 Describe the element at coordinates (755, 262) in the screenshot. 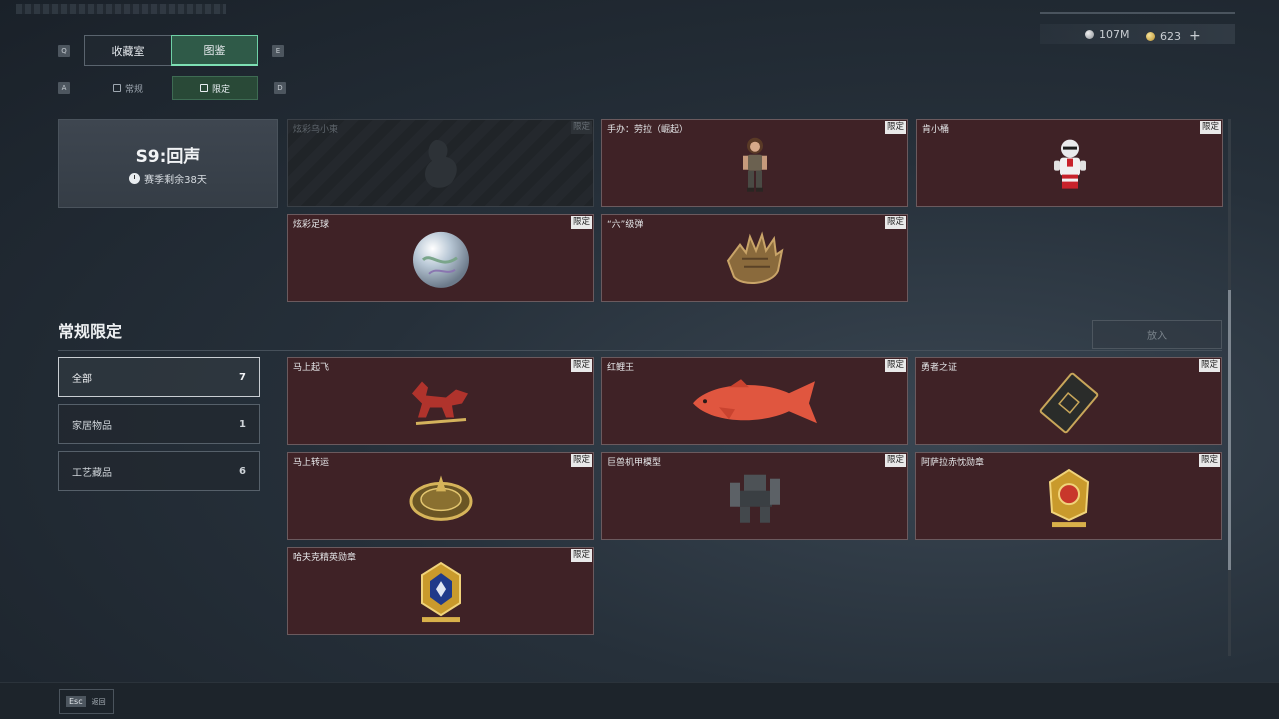

I see `bullet-hand-icon` at that location.